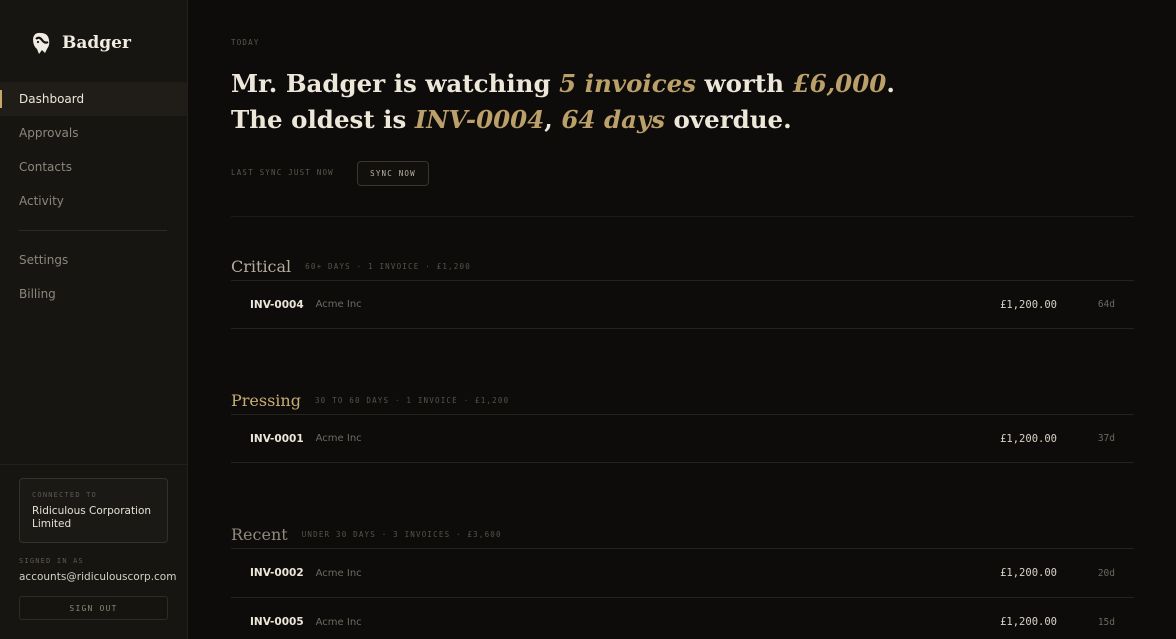  What do you see at coordinates (93, 99) in the screenshot?
I see `sidebar-item-dashboard: Dashboard` at bounding box center [93, 99].